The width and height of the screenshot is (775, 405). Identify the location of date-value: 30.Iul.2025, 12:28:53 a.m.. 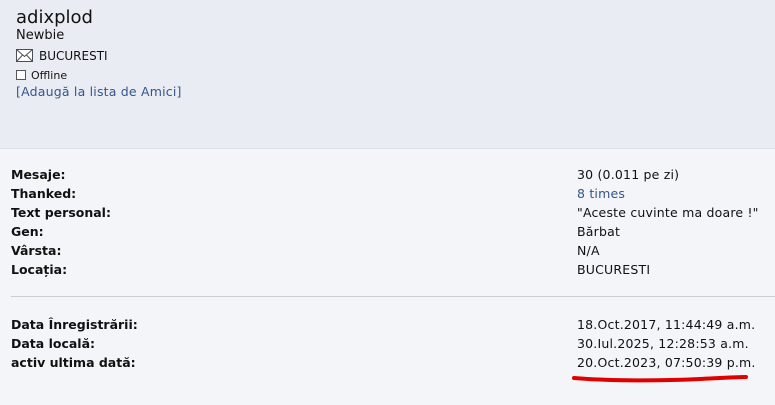
(663, 343).